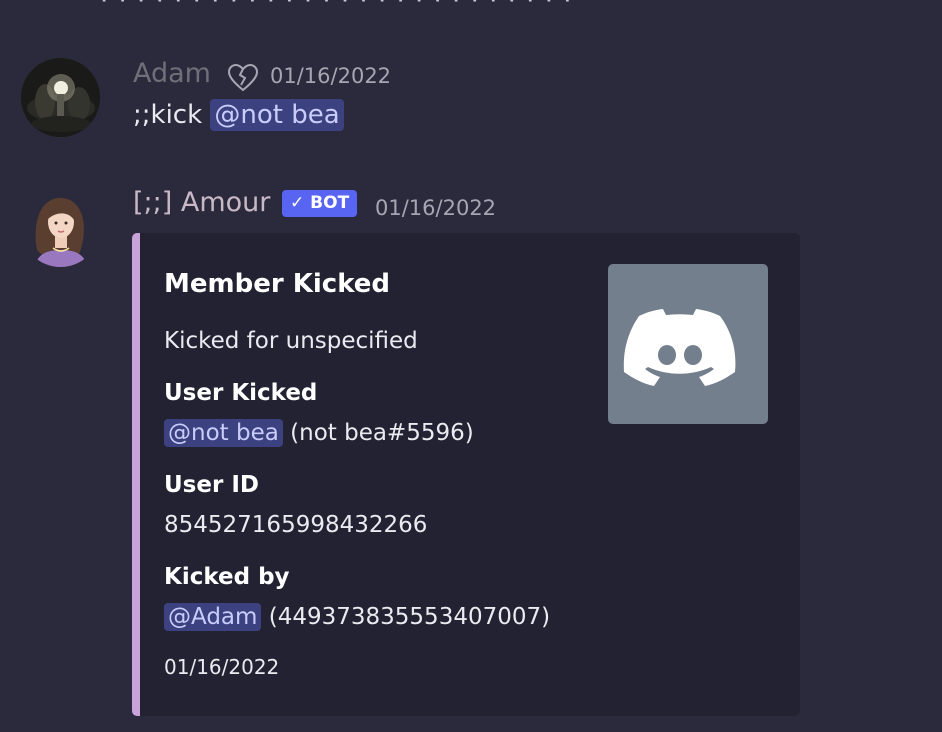 This screenshot has height=732, width=942. Describe the element at coordinates (277, 284) in the screenshot. I see `embed-title: Member Kicked` at that location.